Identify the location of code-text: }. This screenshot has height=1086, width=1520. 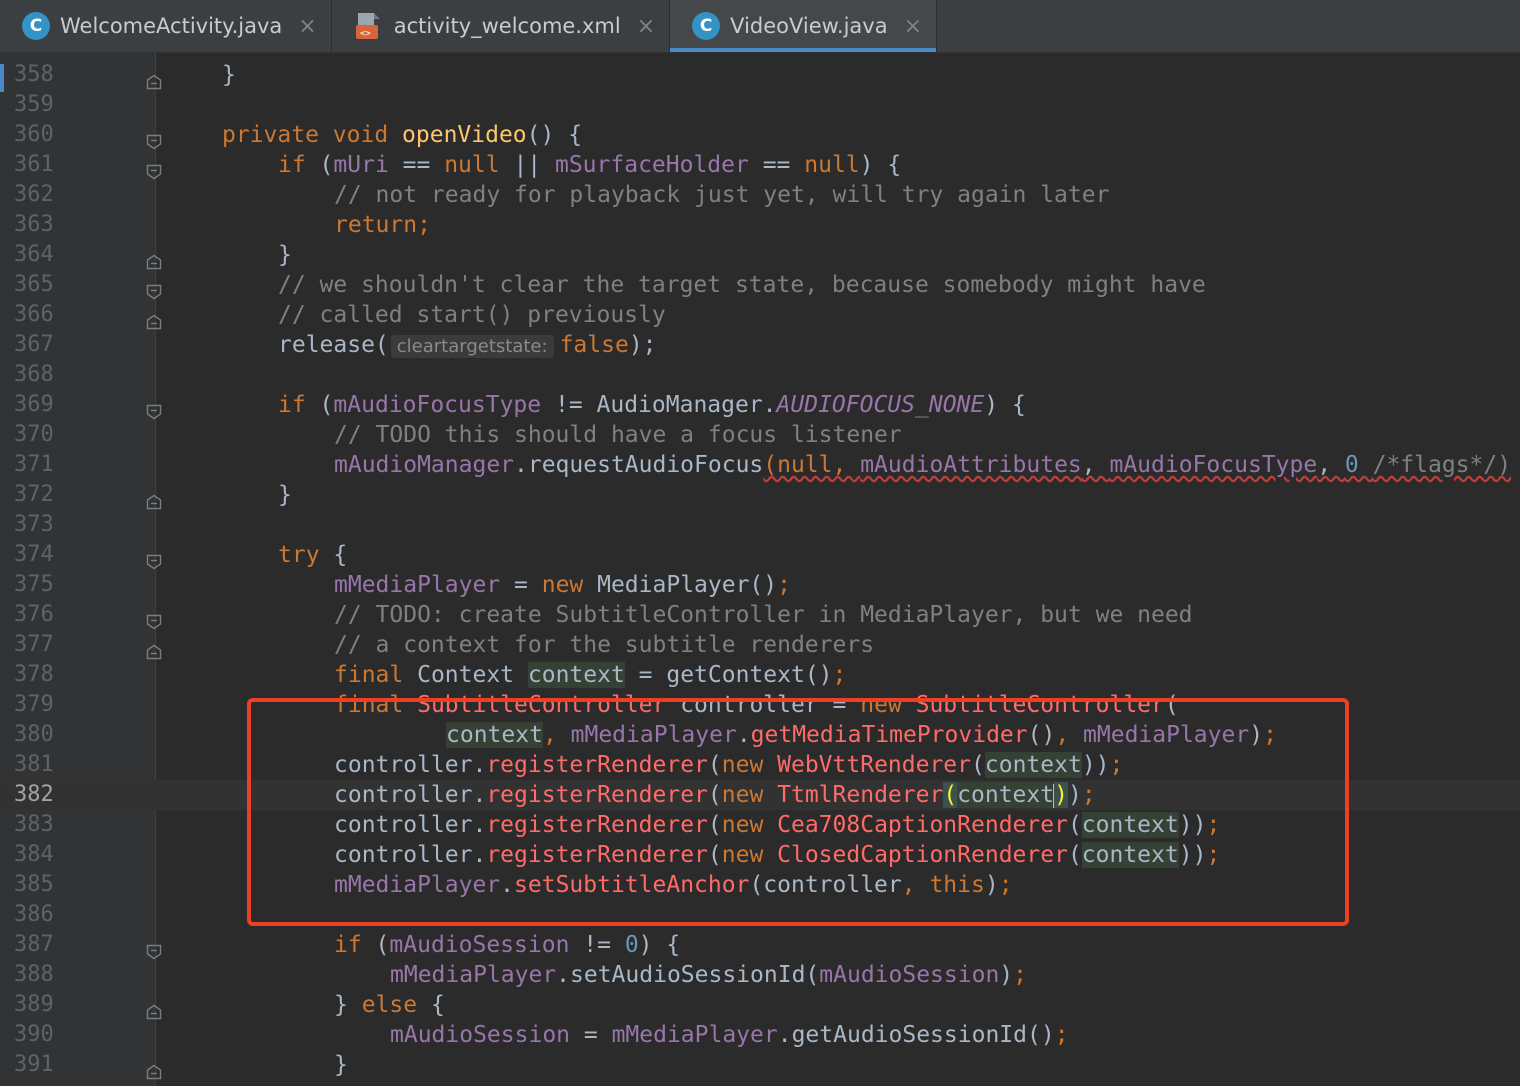
(341, 1065).